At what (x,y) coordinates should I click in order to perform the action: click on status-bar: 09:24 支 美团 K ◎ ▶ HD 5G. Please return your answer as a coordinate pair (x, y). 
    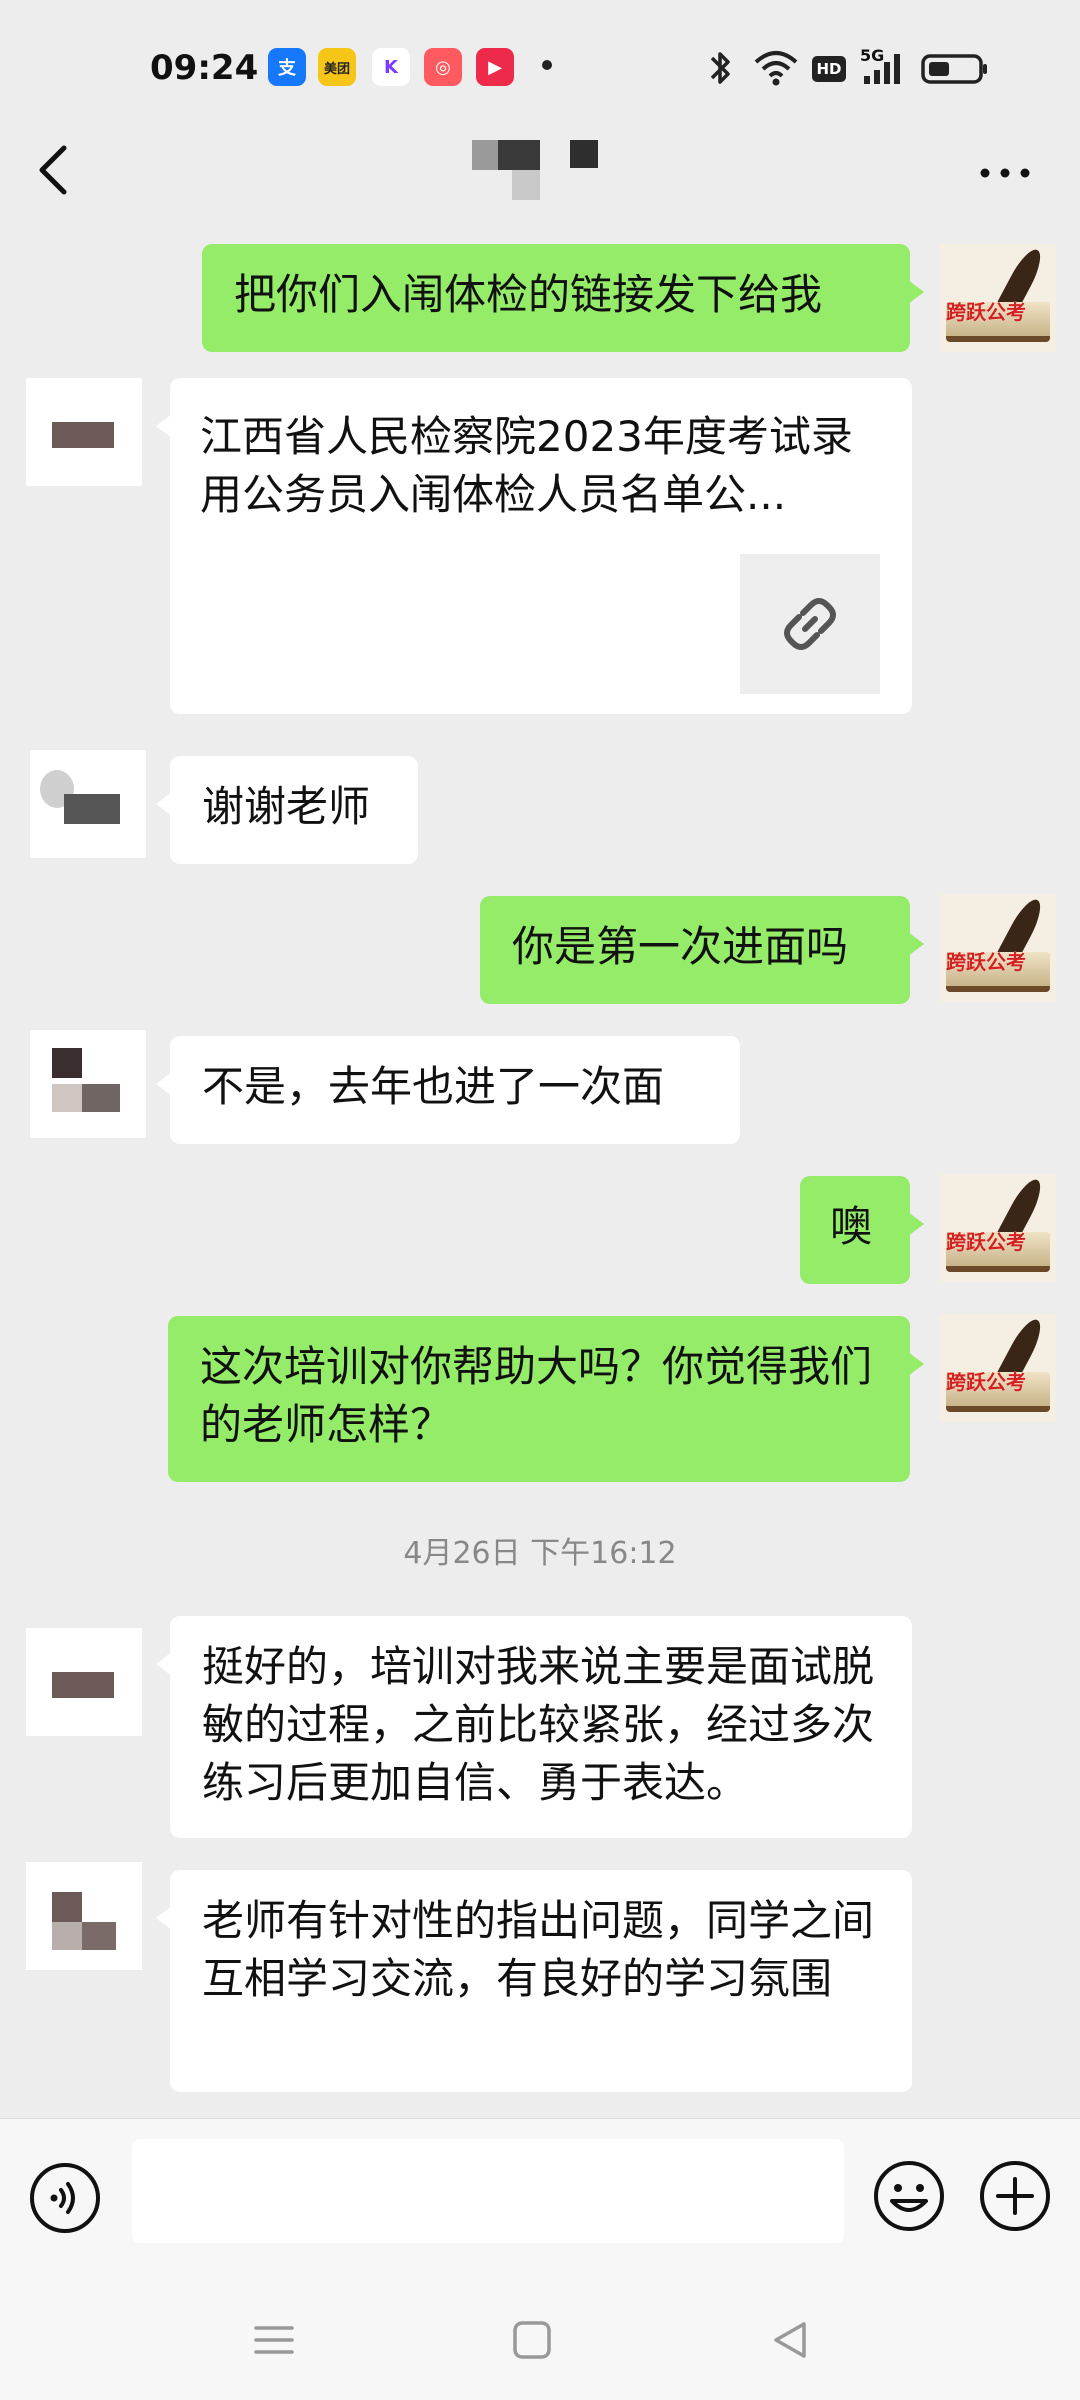
    Looking at the image, I should click on (540, 70).